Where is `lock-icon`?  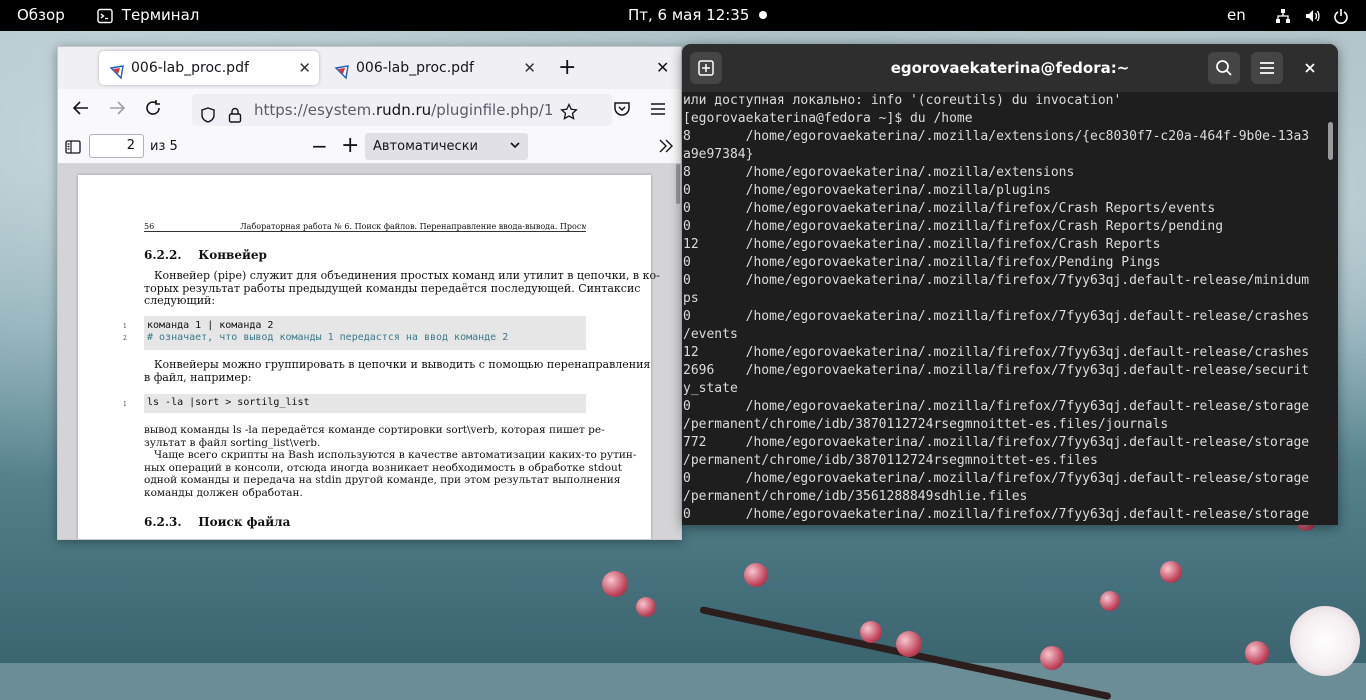
lock-icon is located at coordinates (235, 114).